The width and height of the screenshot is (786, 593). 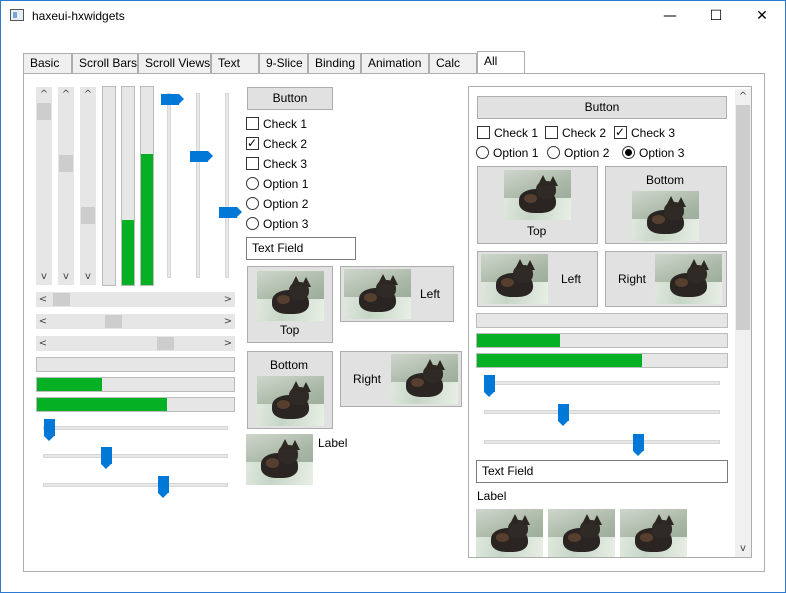 I want to click on tab-9-slice: 9-Slice, so click(x=283, y=63).